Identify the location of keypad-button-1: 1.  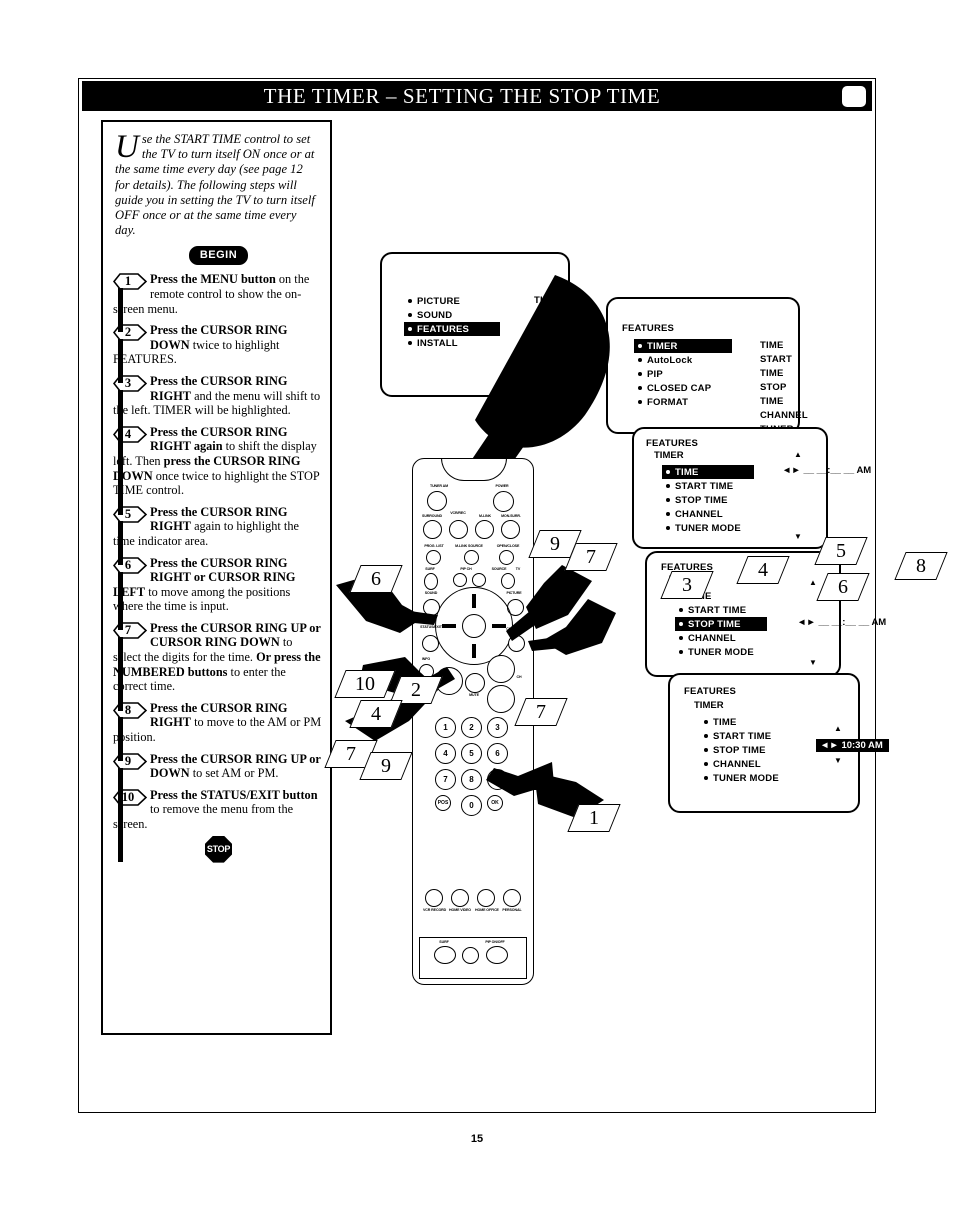
(445, 727).